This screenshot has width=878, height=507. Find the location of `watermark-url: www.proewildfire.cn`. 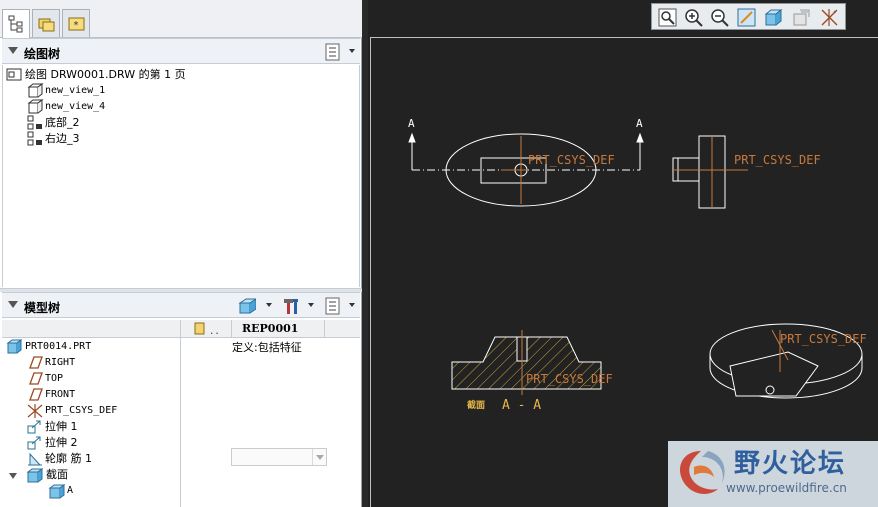

watermark-url: www.proewildfire.cn is located at coordinates (786, 488).